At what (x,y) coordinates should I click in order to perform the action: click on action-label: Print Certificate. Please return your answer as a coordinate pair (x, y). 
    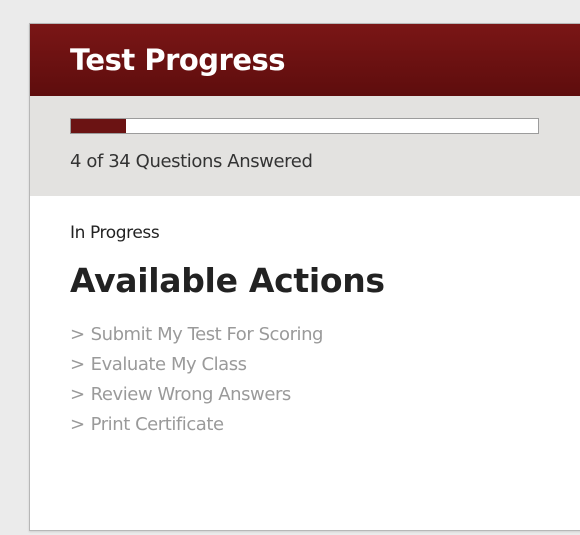
    Looking at the image, I should click on (157, 424).